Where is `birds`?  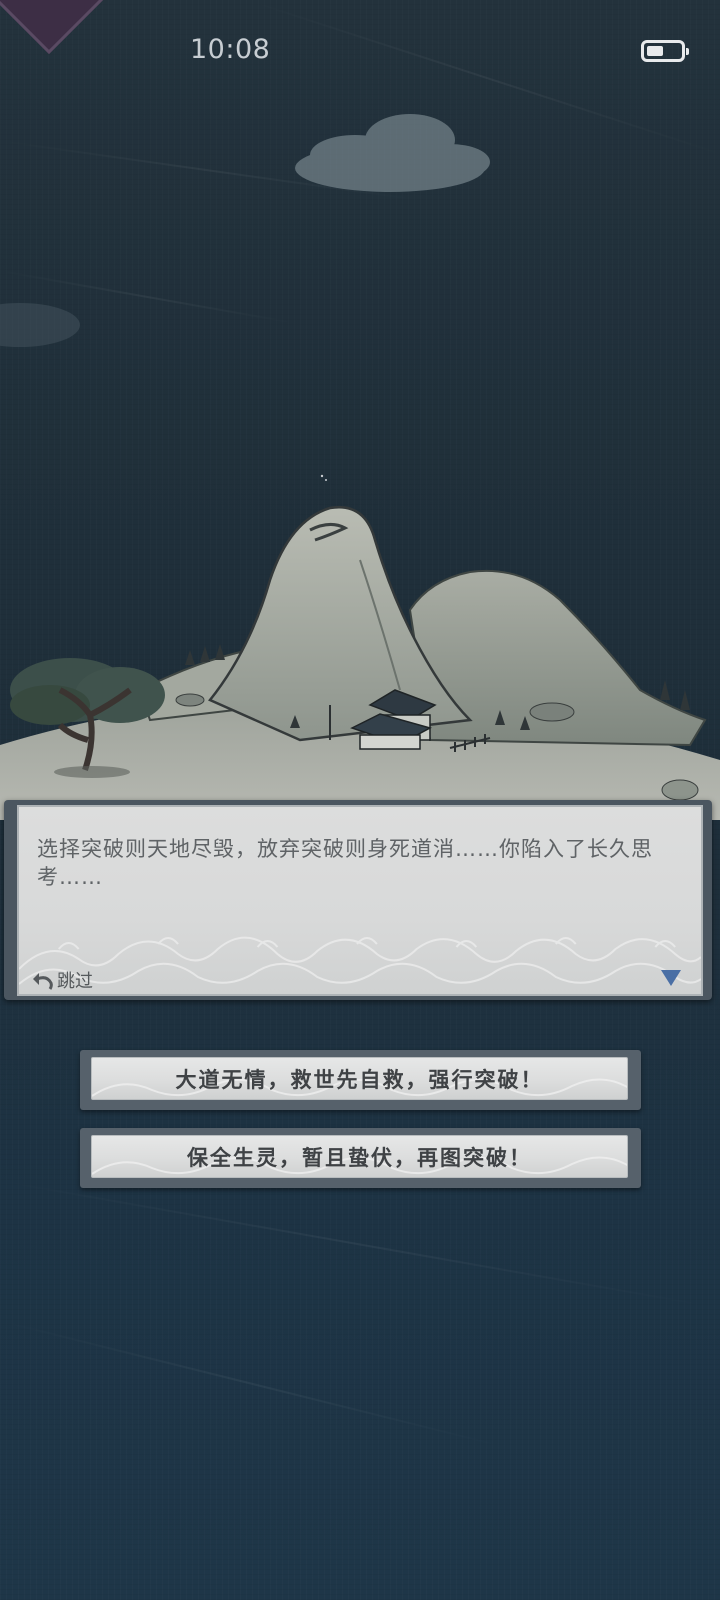 birds is located at coordinates (323, 477).